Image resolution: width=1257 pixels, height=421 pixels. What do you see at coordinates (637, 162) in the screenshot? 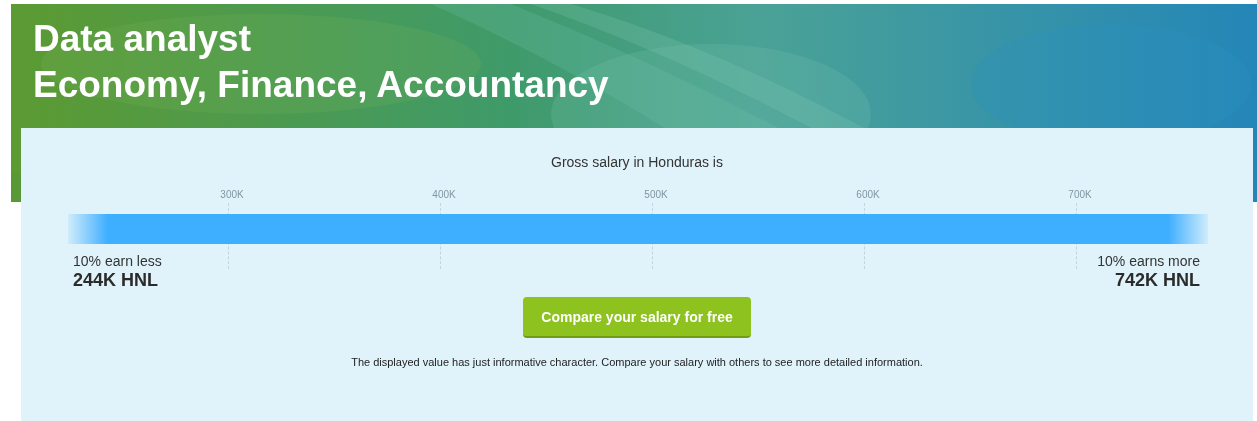
I see `salary-heading: Gross salary in Honduras is` at bounding box center [637, 162].